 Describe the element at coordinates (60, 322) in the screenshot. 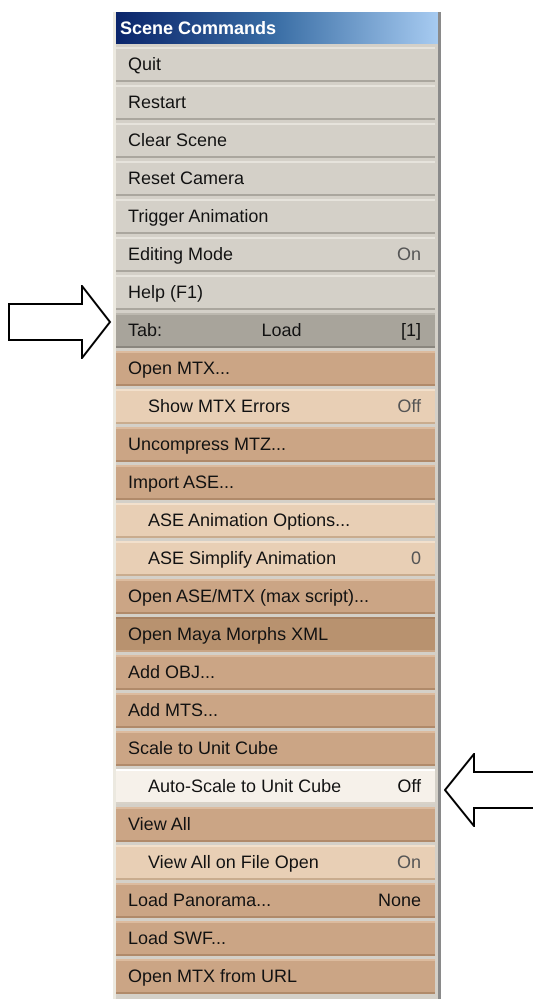

I see `right-arrow-icon` at that location.